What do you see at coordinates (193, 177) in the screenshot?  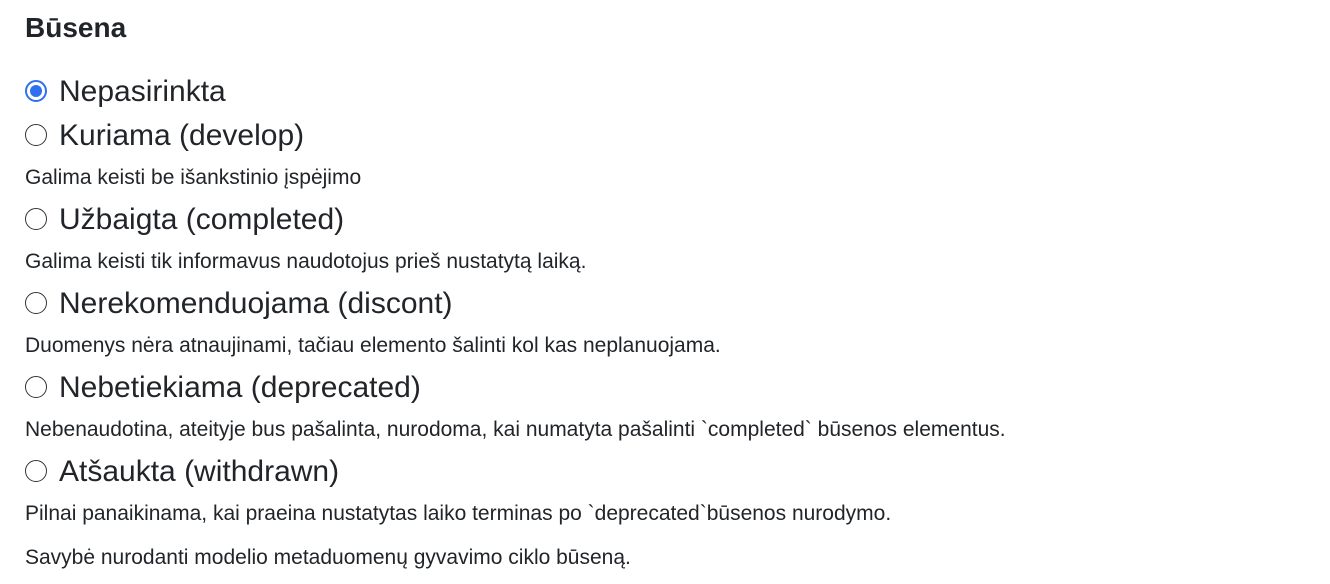 I see `option-description: Galima keisti be išankstinio įspėjimo` at bounding box center [193, 177].